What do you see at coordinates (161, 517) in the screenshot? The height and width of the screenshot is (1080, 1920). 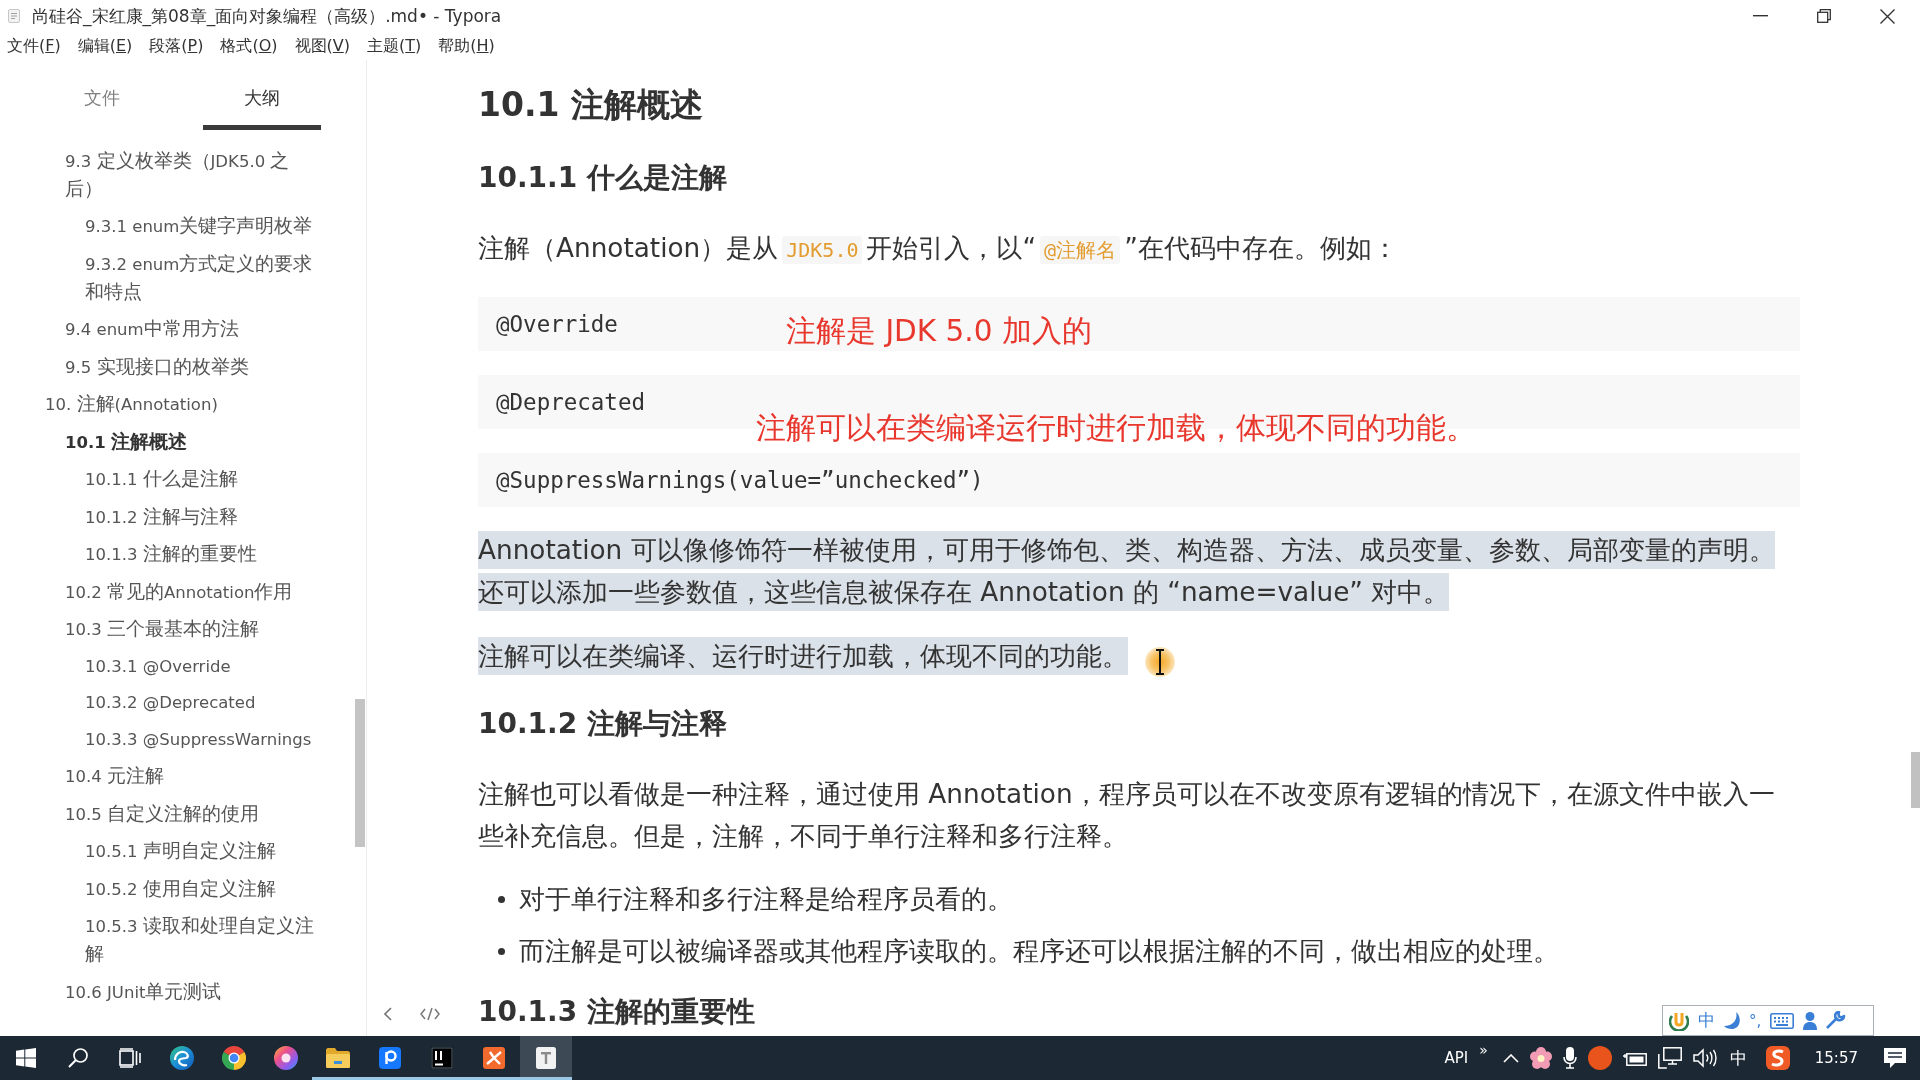 I see `outline-item: 10.1.2 注解与注释` at bounding box center [161, 517].